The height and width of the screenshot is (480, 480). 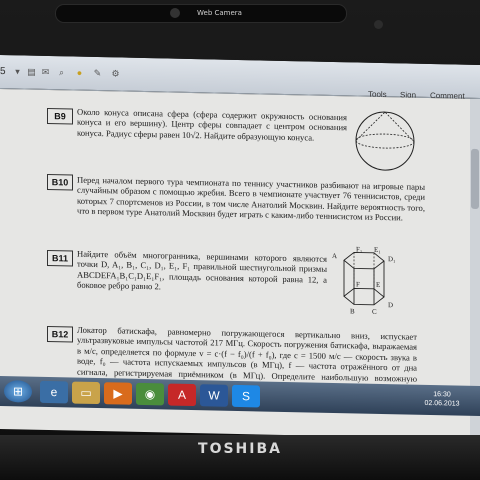 I want to click on clock: 16:30 02.06.2013, so click(x=442, y=399).